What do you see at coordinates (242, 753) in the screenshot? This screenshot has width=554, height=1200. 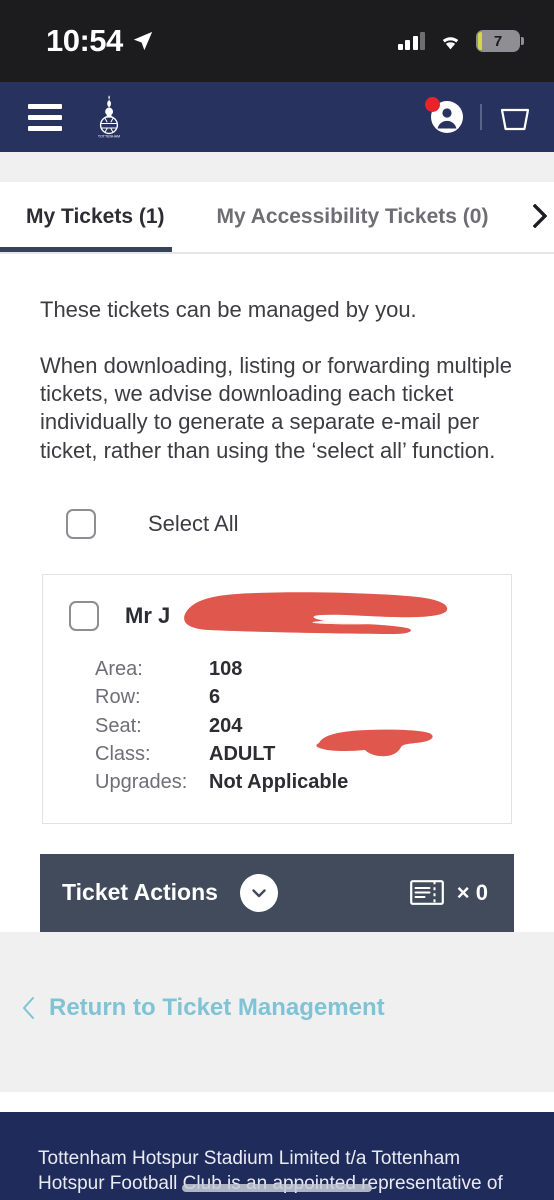 I see `detail-value: ADULT` at bounding box center [242, 753].